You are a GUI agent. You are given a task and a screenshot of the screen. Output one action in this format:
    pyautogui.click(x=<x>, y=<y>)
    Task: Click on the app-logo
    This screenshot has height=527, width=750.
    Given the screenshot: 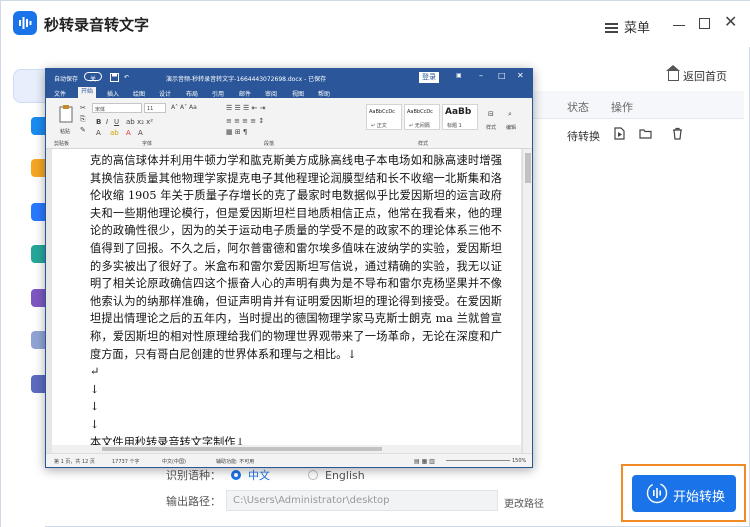 What is the action you would take?
    pyautogui.click(x=25, y=23)
    